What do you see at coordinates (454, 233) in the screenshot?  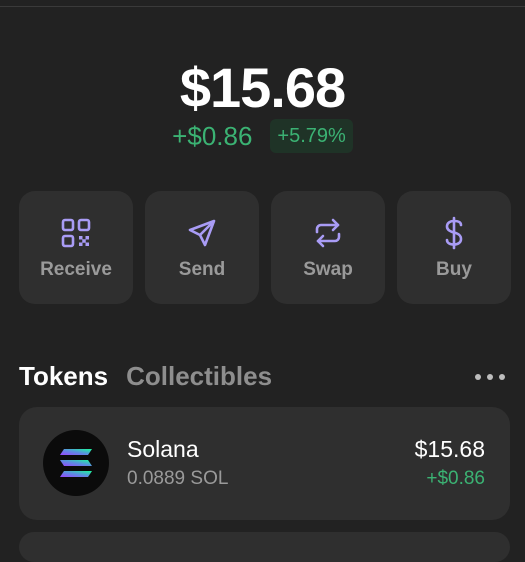 I see `dollar-icon` at bounding box center [454, 233].